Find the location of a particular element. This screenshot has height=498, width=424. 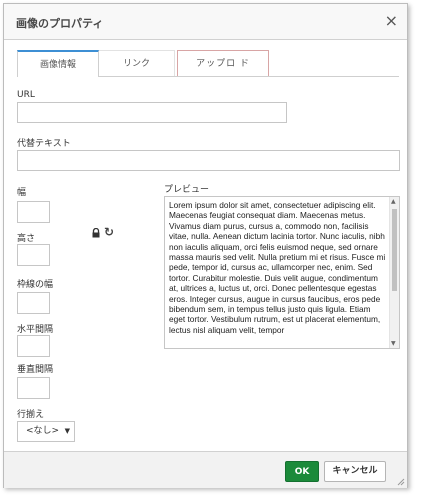

chevron-down-icon: ▼ is located at coordinates (67, 431).